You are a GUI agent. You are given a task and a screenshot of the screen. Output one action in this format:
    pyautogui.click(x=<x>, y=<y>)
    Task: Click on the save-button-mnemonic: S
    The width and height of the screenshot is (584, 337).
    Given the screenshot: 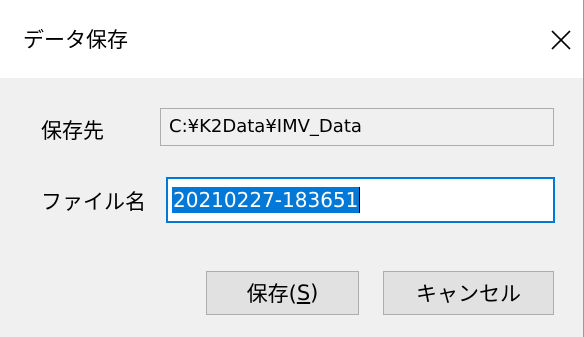 What is the action you would take?
    pyautogui.click(x=303, y=293)
    